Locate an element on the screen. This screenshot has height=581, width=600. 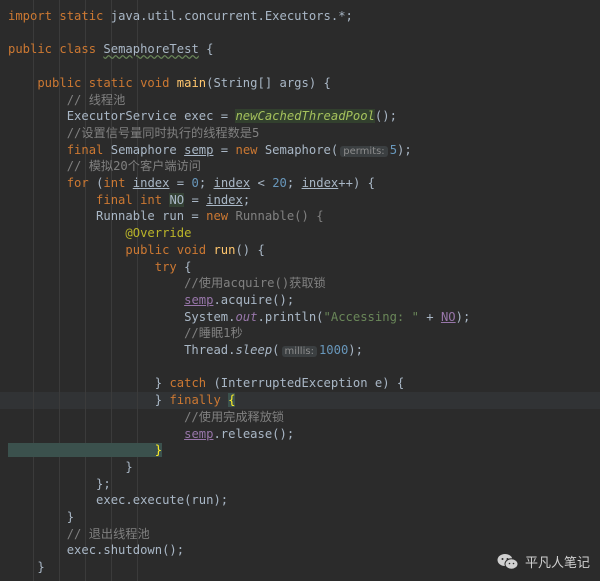
code-token: sleep is located at coordinates (254, 350).